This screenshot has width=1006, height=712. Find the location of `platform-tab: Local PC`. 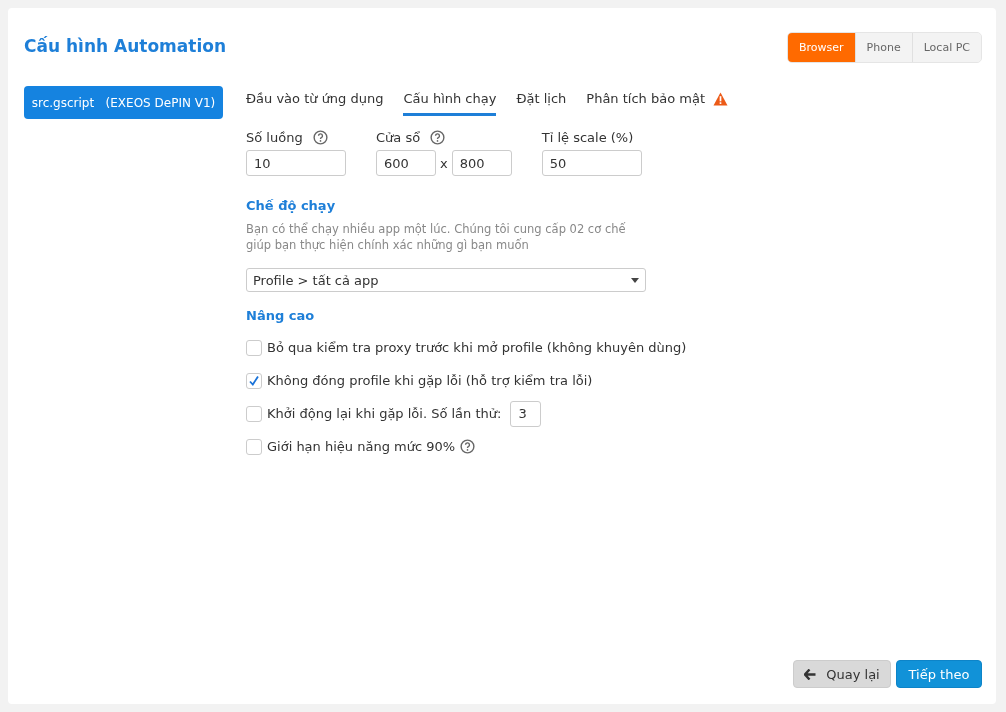

platform-tab: Local PC is located at coordinates (946, 47).